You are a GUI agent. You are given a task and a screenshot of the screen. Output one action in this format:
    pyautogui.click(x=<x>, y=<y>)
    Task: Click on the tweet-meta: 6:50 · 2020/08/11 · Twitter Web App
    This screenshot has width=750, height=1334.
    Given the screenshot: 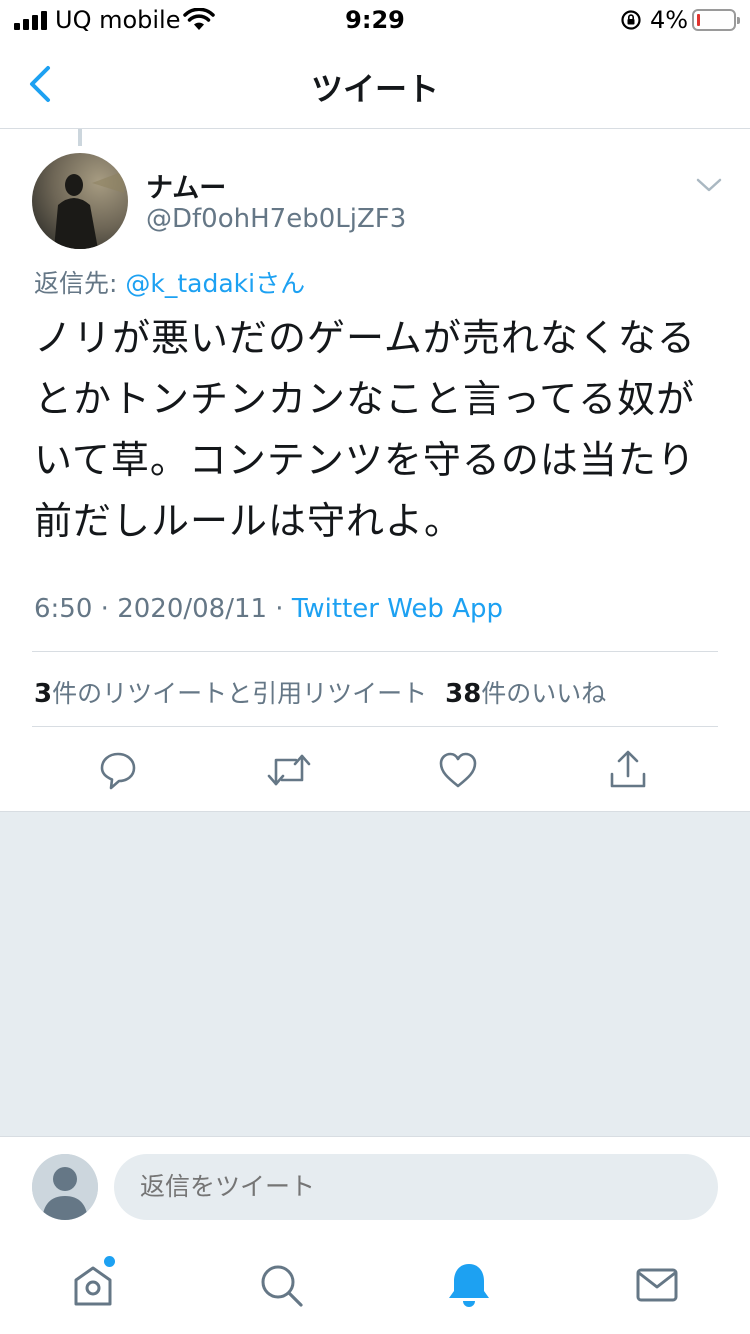 What is the action you would take?
    pyautogui.click(x=268, y=609)
    